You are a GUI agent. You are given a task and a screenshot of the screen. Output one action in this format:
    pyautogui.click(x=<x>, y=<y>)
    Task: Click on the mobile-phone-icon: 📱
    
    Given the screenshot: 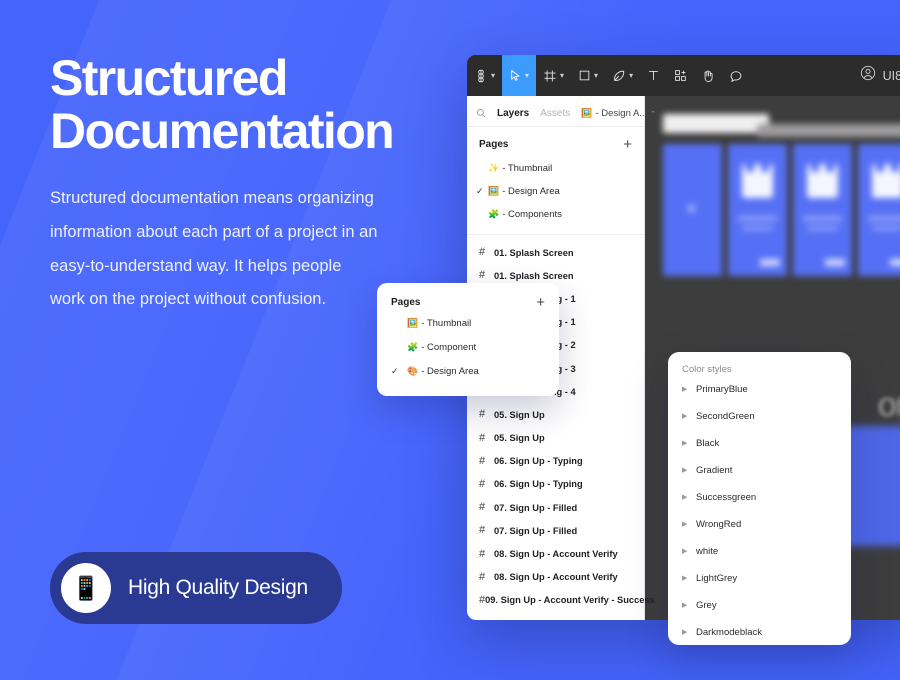 What is the action you would take?
    pyautogui.click(x=86, y=588)
    